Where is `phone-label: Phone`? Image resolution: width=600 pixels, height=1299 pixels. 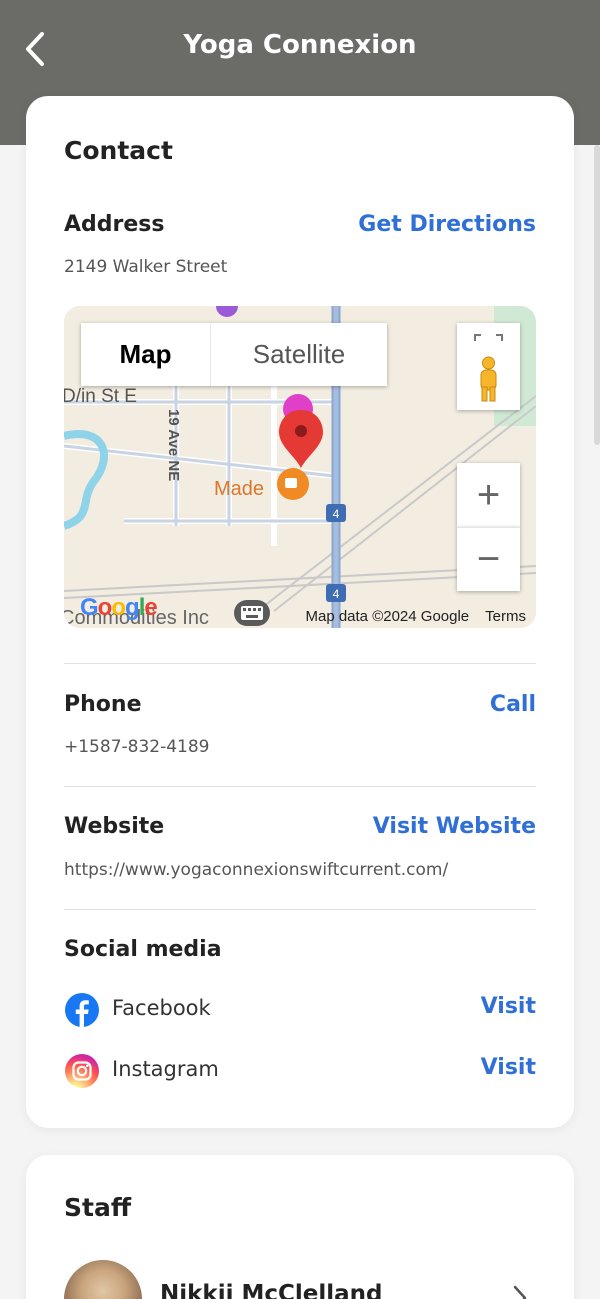 phone-label: Phone is located at coordinates (103, 704).